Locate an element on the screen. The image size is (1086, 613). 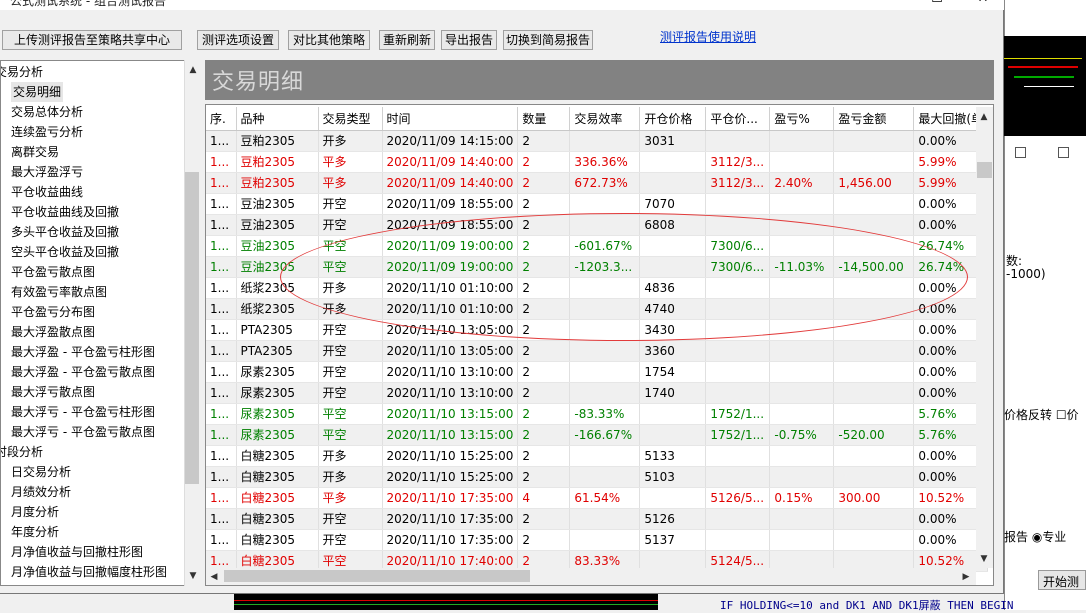
tree-item: 最大浮盈 - 平仓盈亏柱形图 is located at coordinates (83, 352).